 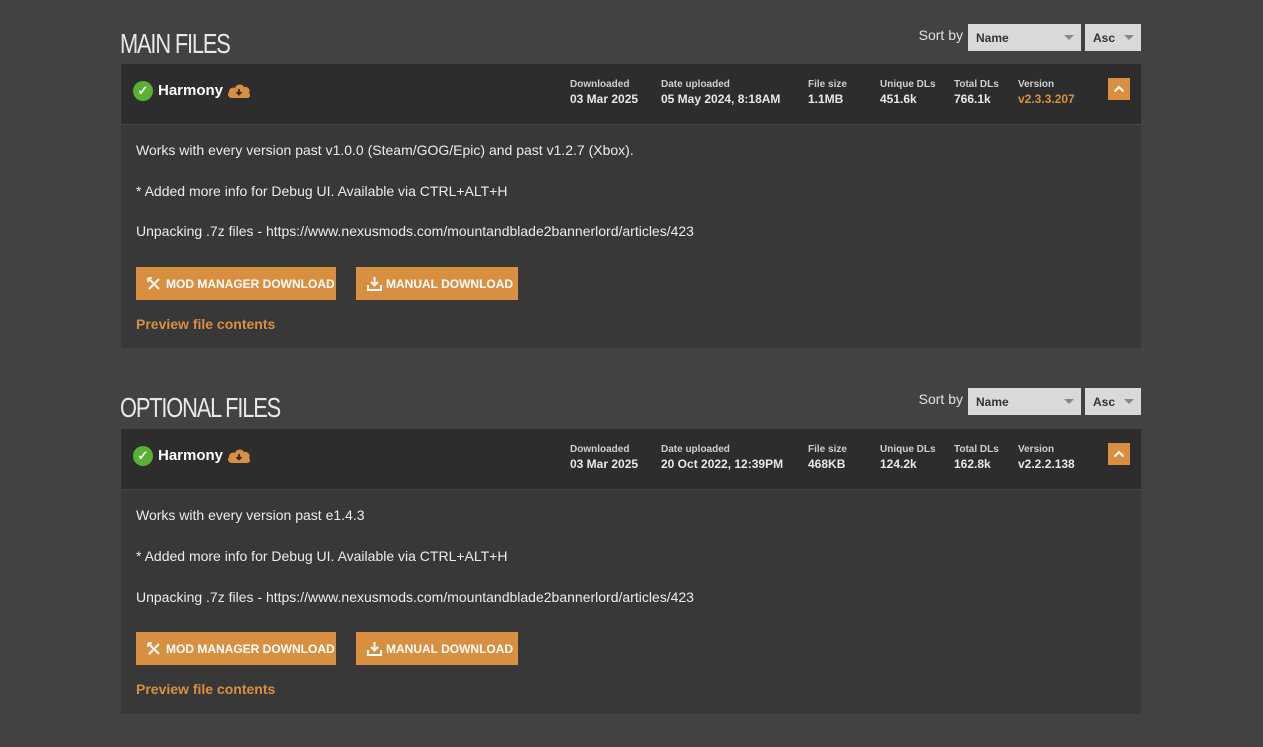 I want to click on stat-value: 468KB, so click(x=827, y=464).